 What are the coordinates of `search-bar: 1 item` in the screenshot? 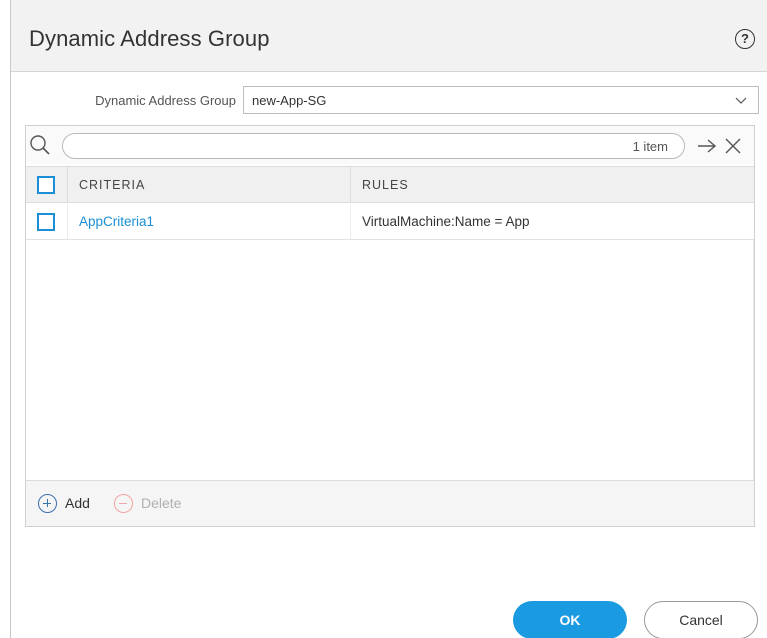 It's located at (390, 145).